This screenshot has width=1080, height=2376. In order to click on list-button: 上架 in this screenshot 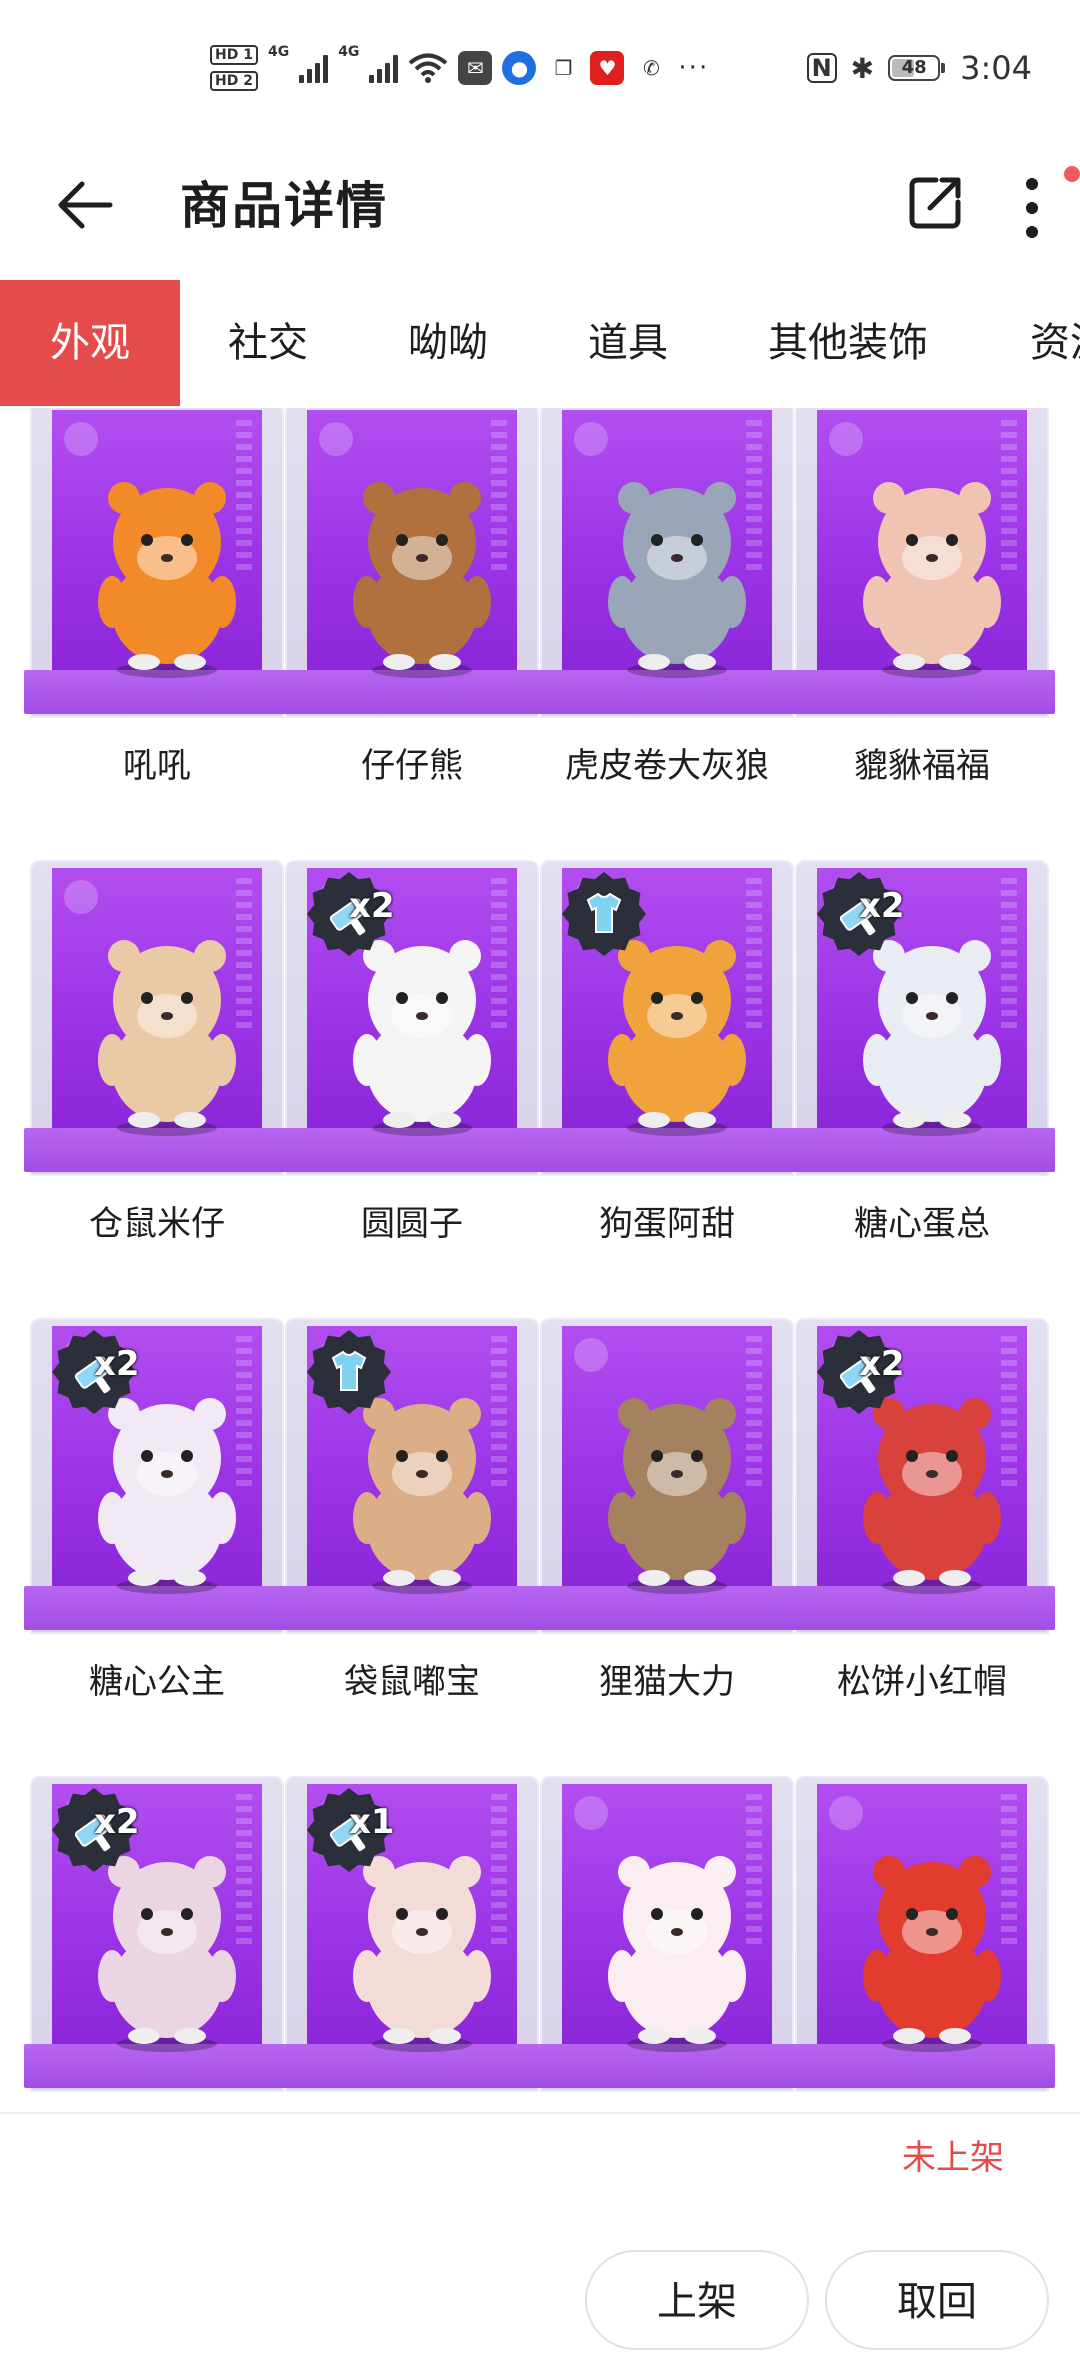, I will do `click(697, 2300)`.